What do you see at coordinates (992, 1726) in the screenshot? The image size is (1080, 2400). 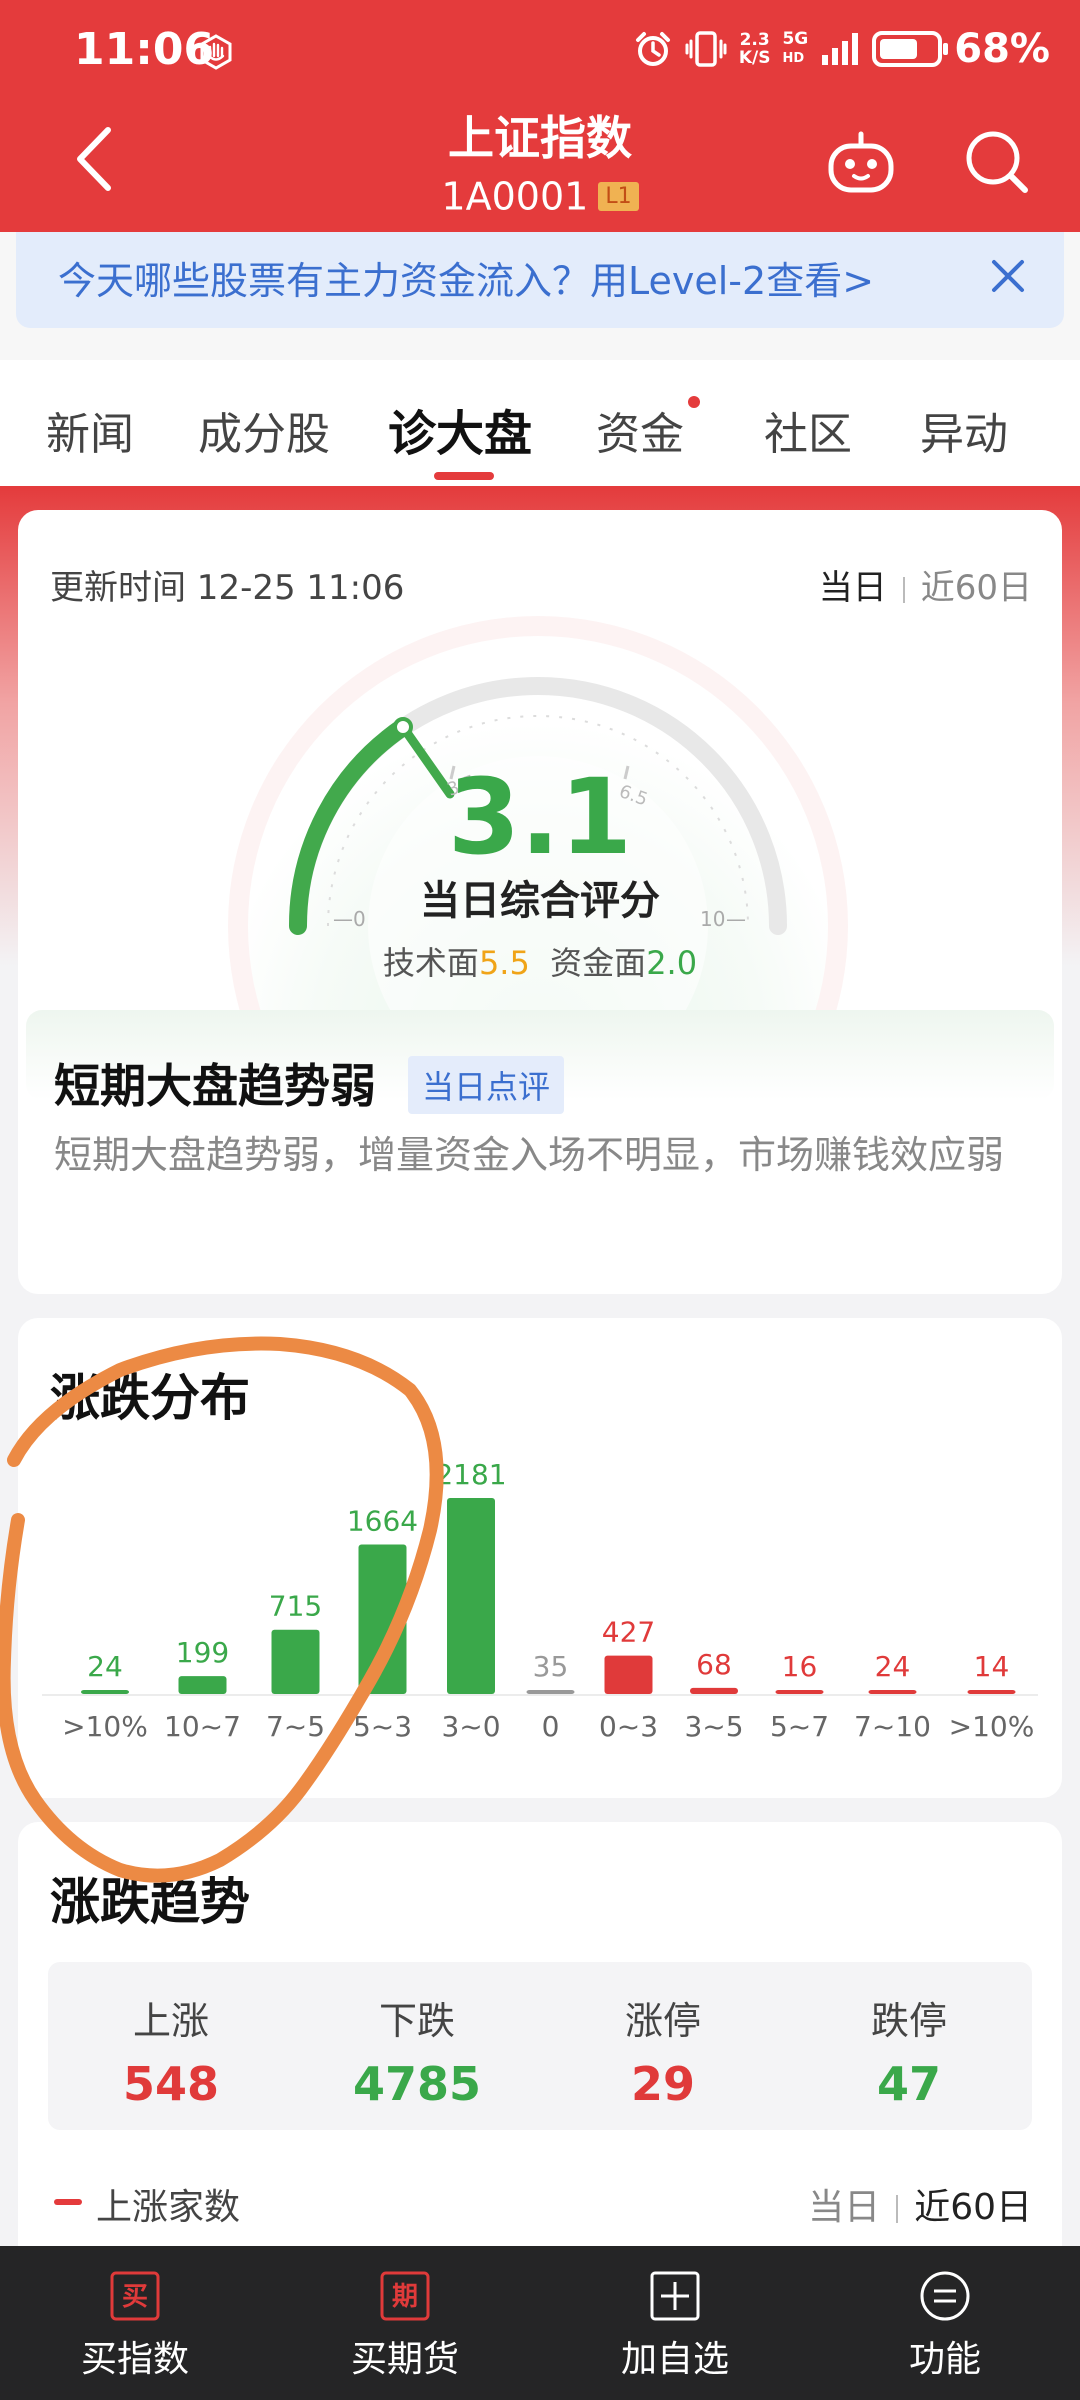 I see `category-label-10: >10%` at bounding box center [992, 1726].